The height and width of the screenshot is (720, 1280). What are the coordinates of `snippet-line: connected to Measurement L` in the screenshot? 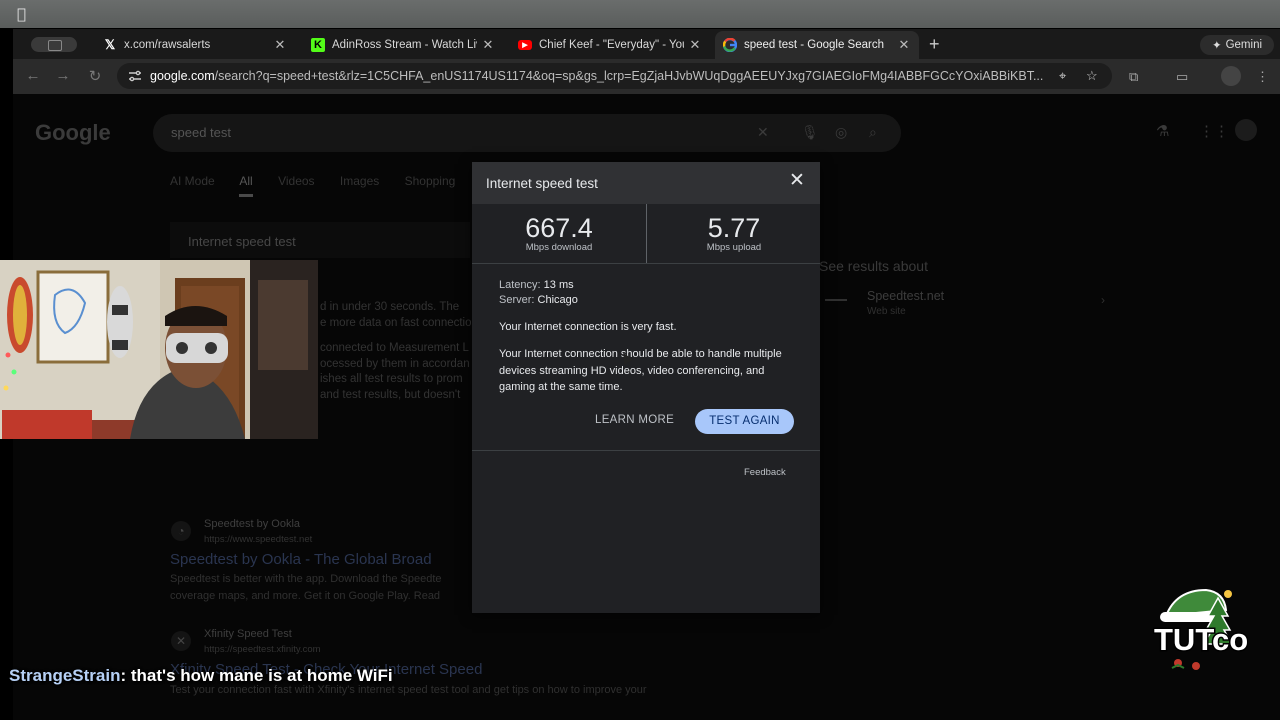 It's located at (394, 348).